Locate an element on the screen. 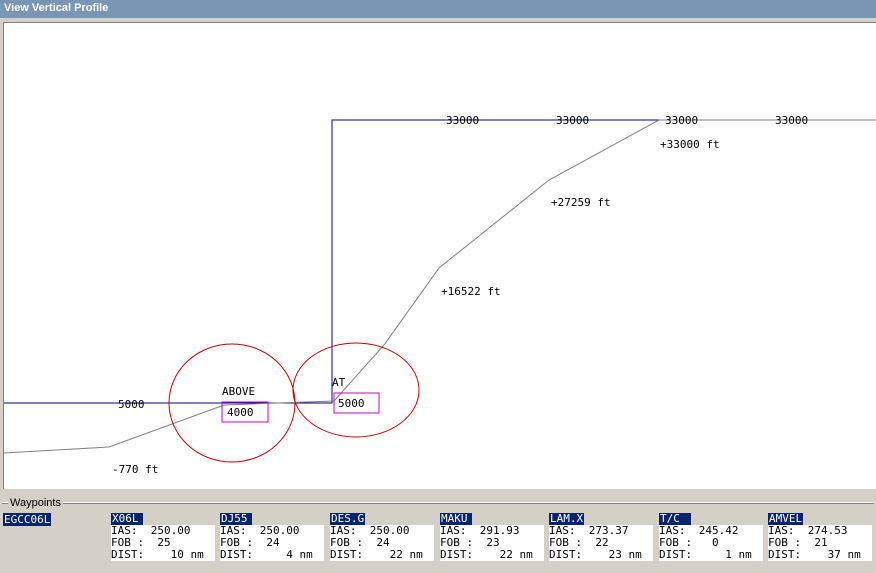  waypoint-name: DES.G is located at coordinates (348, 518).